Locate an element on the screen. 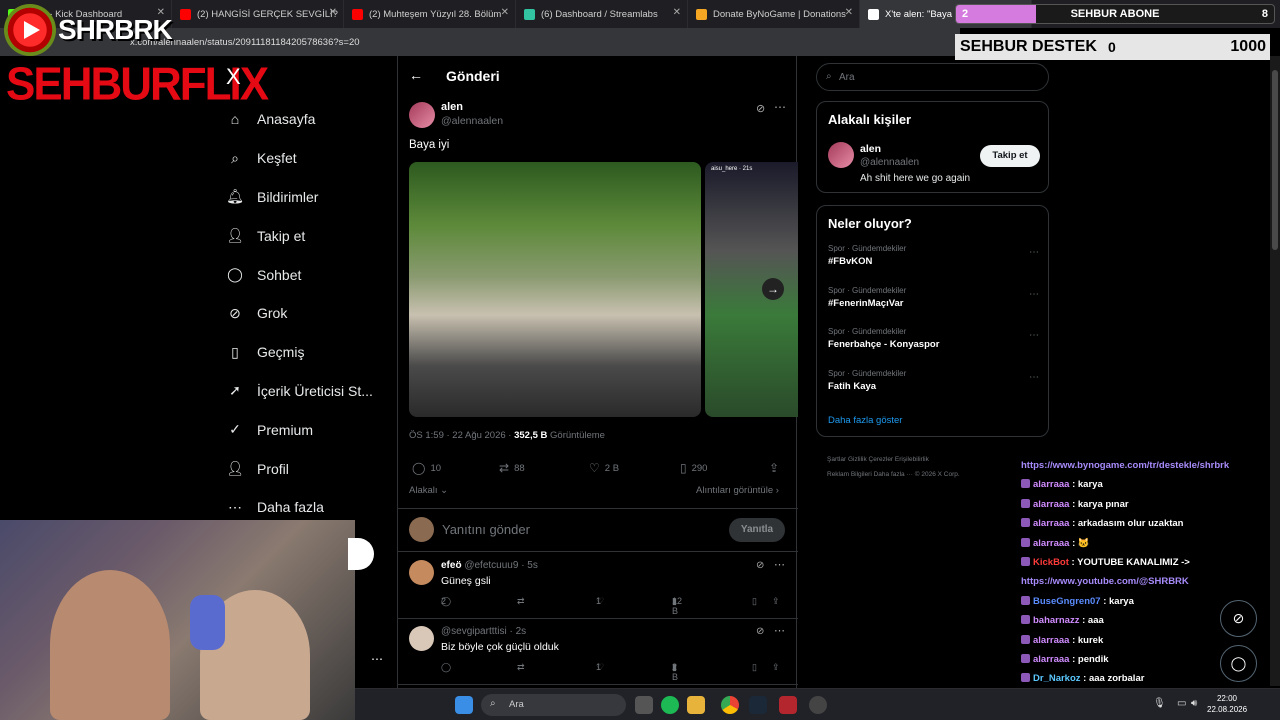  chat-link: https://www.youtube.com/@SHRBRK is located at coordinates (1105, 581).